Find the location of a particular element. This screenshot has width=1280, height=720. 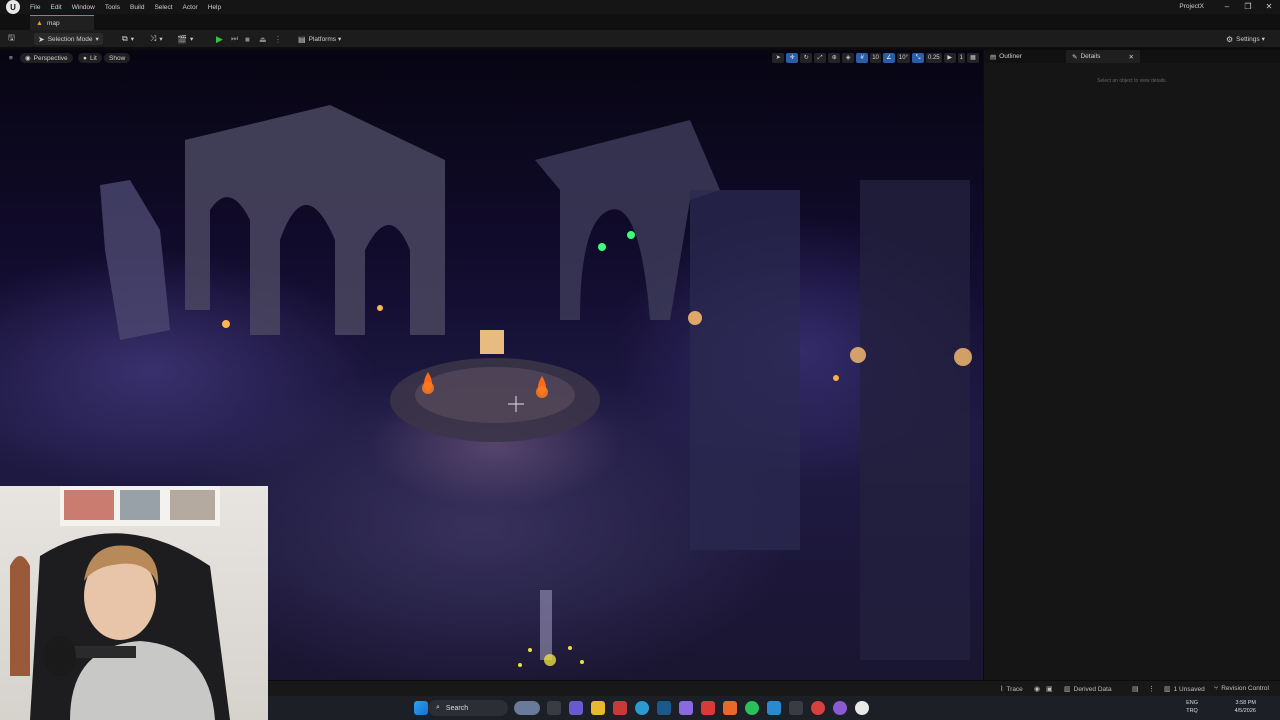

viewport-transform-controls: ➤ ✛ ↻ ⤢ ⊕ ◈ # 10 ∠ 10° ⤡ 0.25 ▶ 1 ▦ is located at coordinates (875, 58).